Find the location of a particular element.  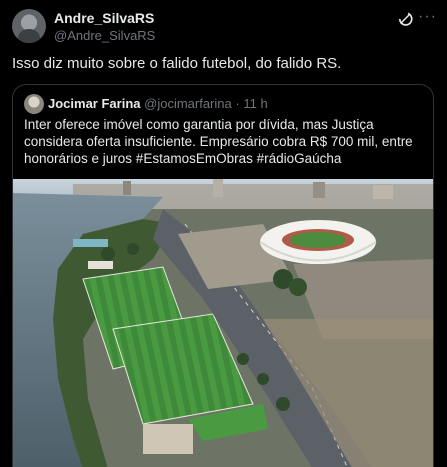

more-icon: ··· is located at coordinates (428, 18).